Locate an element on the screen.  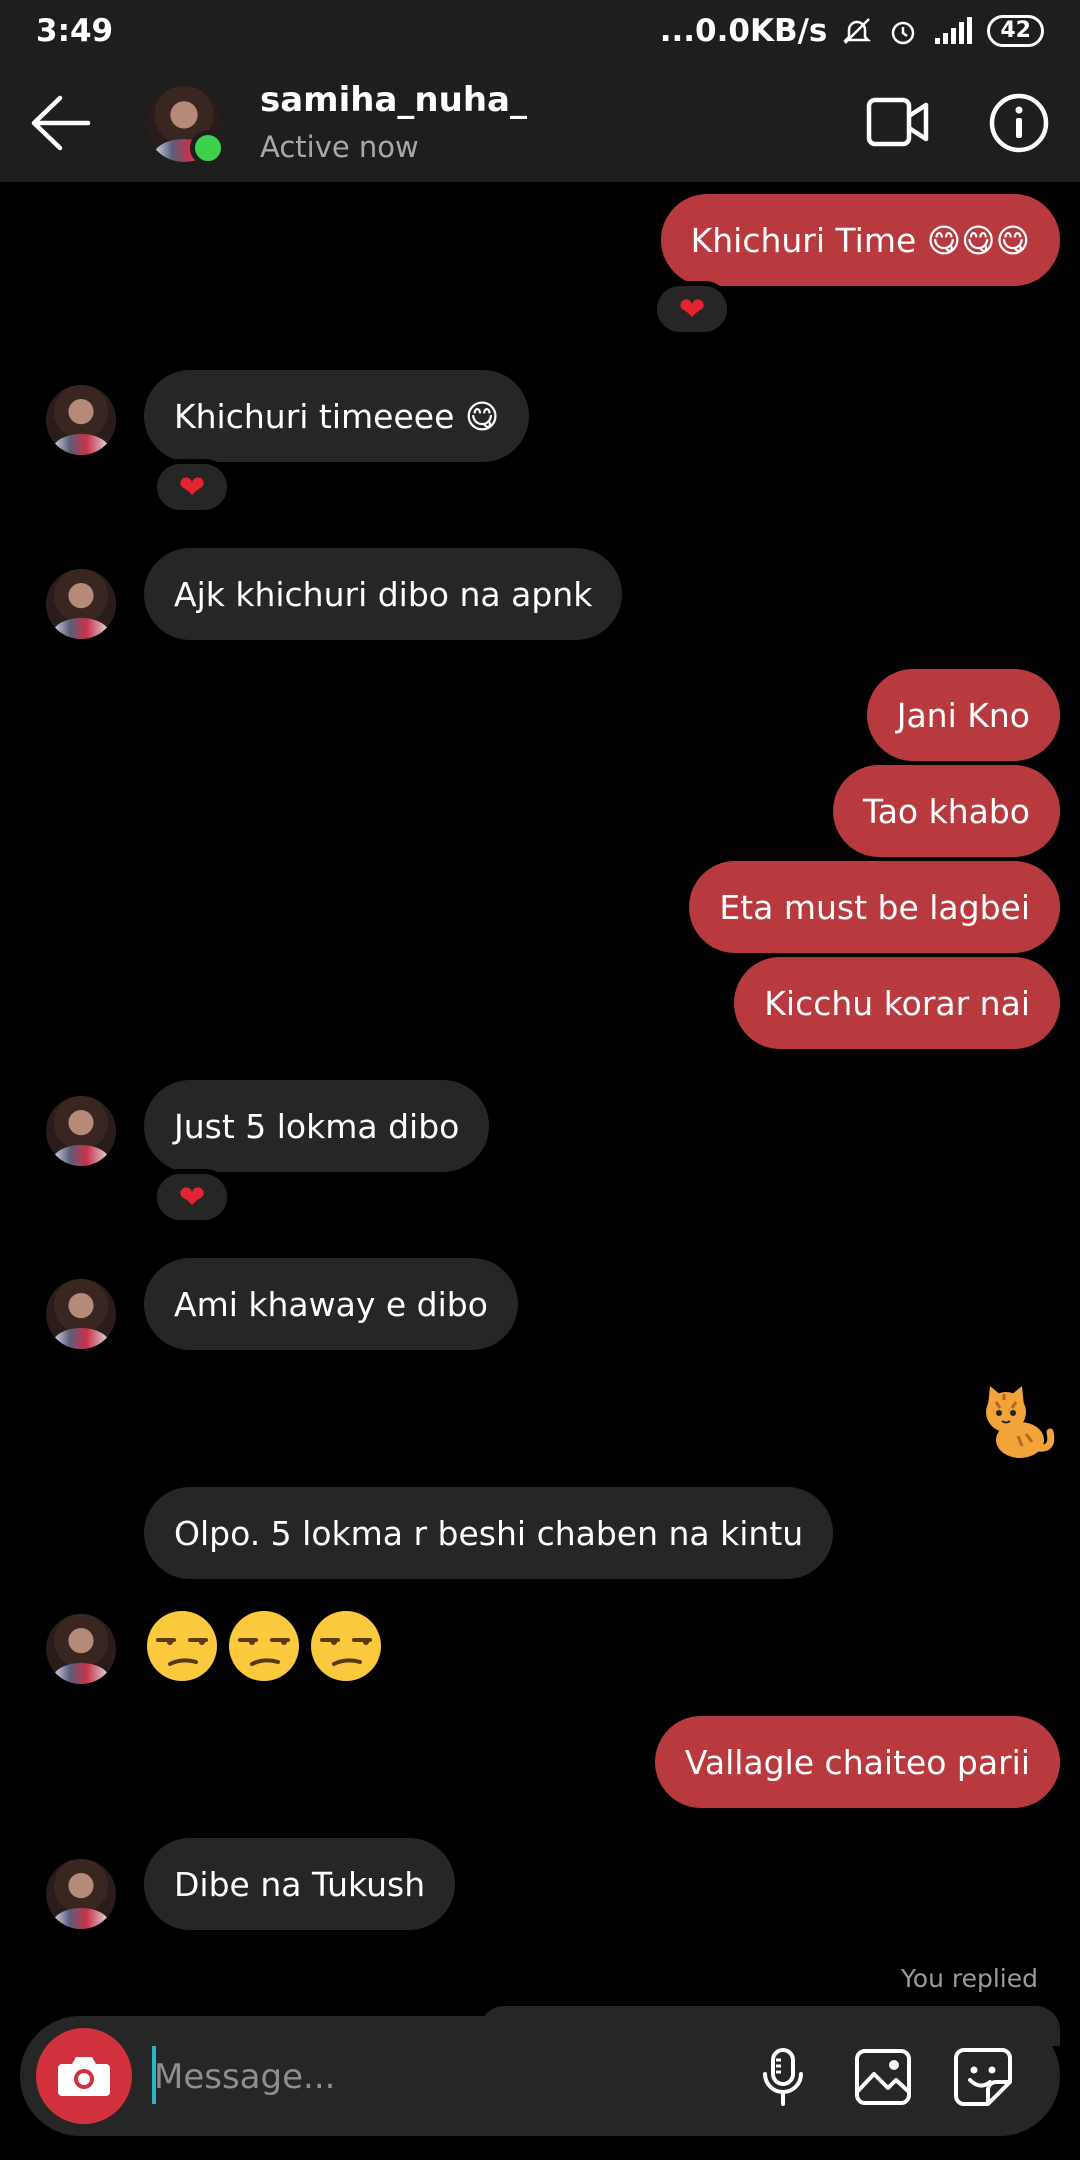
status-bar: 3:49 ...0.0KB/s 42 is located at coordinates (540, 31).